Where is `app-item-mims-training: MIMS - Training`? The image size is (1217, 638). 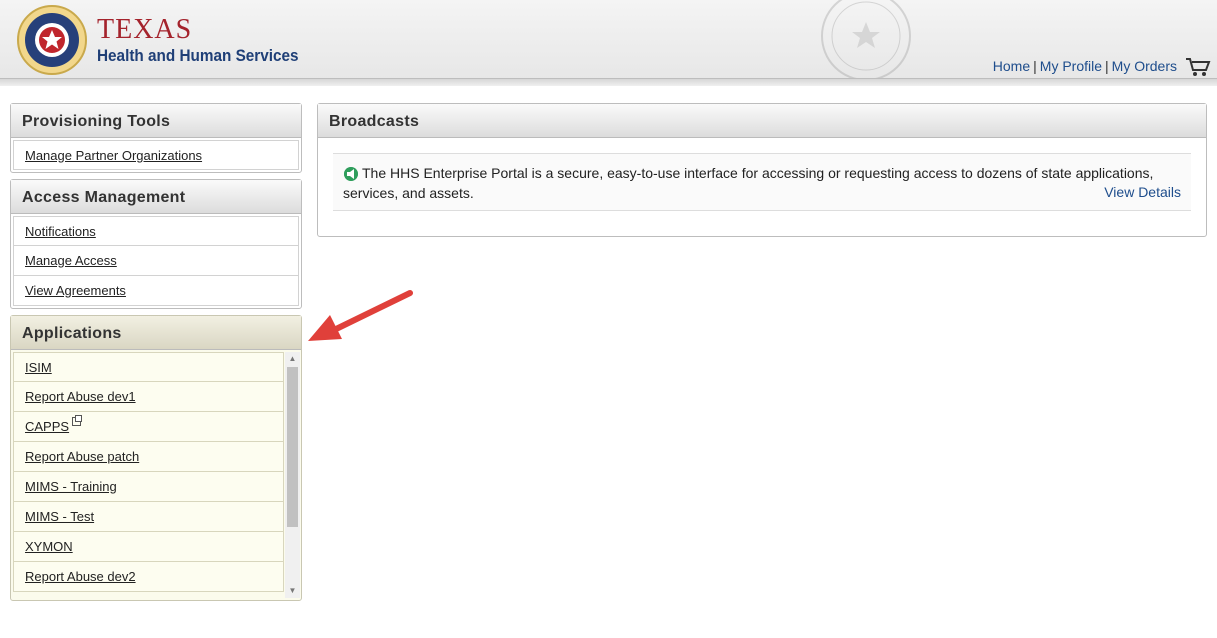
app-item-mims-training: MIMS - Training is located at coordinates (148, 487).